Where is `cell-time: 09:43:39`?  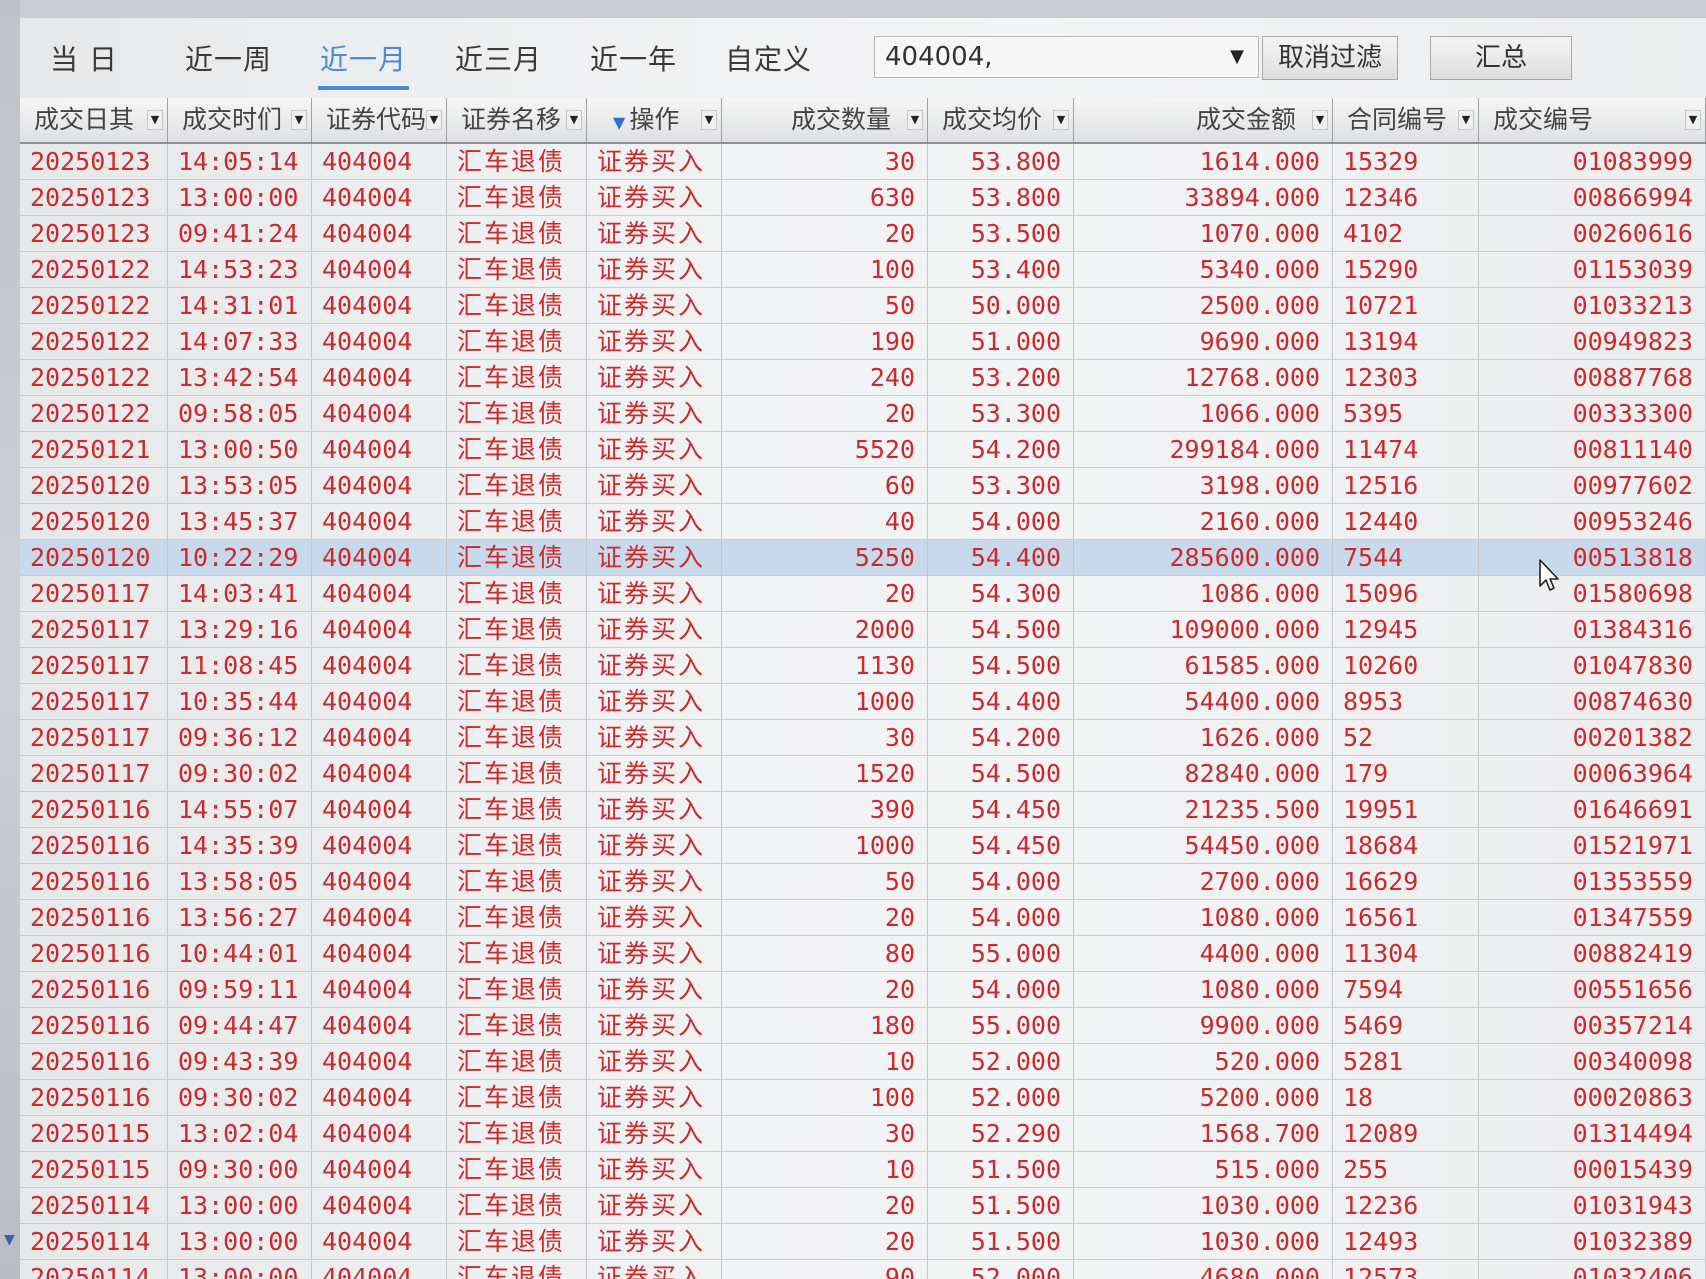
cell-time: 09:43:39 is located at coordinates (240, 1061).